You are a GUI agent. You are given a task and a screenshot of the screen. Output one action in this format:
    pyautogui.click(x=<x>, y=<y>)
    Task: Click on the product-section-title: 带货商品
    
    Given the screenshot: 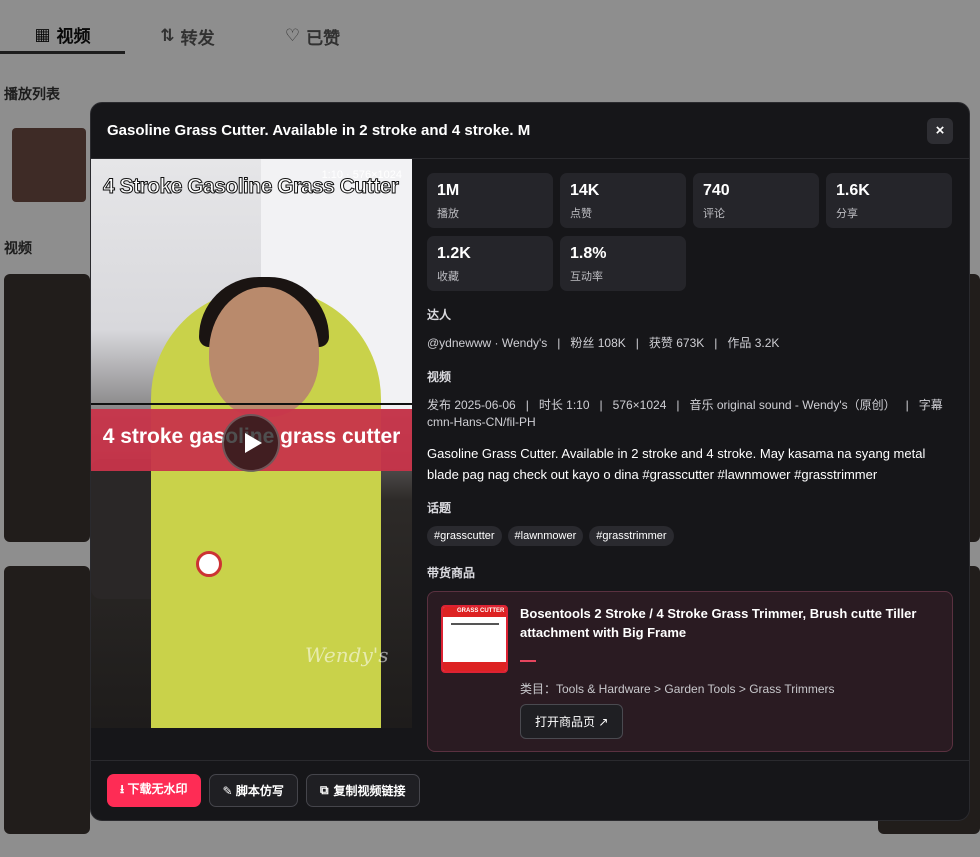 What is the action you would take?
    pyautogui.click(x=451, y=573)
    